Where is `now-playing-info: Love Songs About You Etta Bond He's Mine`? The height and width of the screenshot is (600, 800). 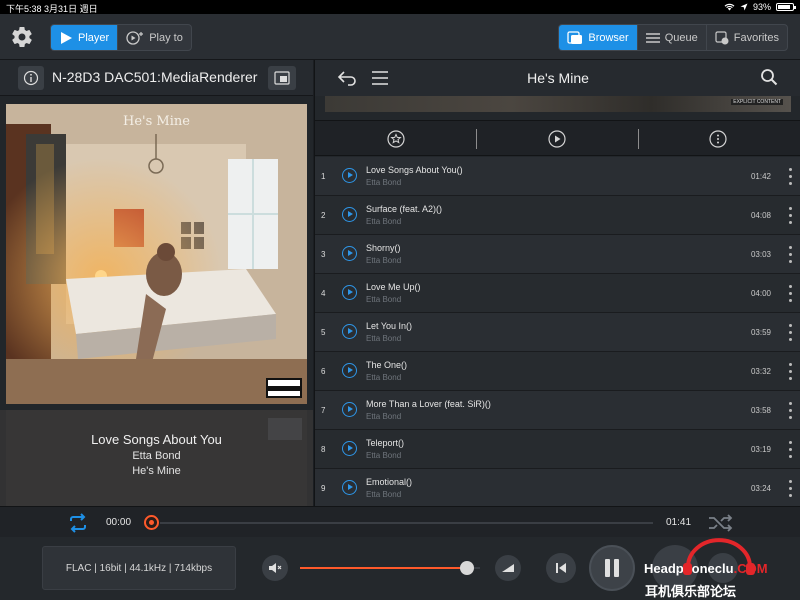
now-playing-info: Love Songs About You Etta Bond He's Mine is located at coordinates (156, 454).